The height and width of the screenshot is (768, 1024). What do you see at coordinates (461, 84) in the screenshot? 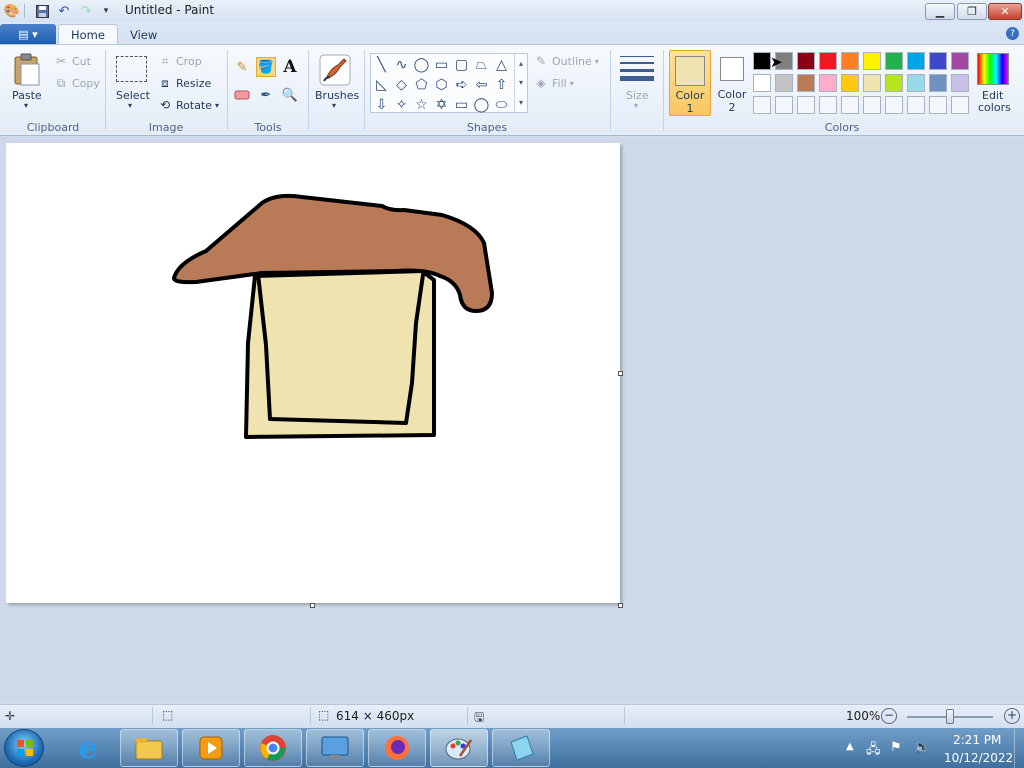
I see `shape-option: ➪` at bounding box center [461, 84].